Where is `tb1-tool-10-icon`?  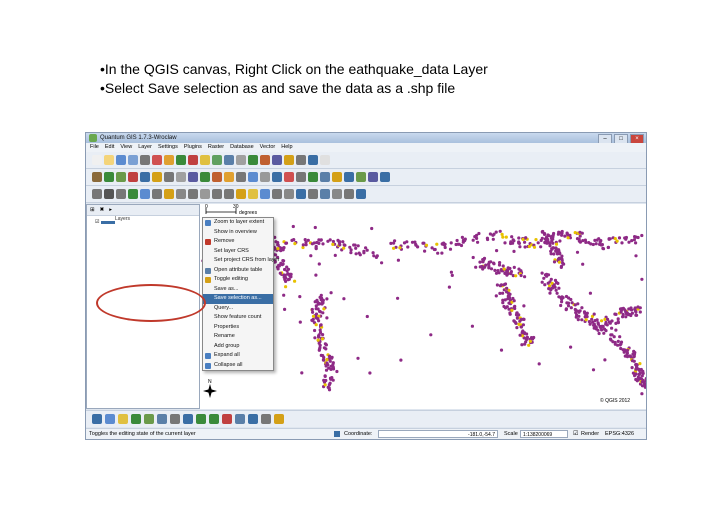 tb1-tool-10-icon is located at coordinates (217, 160).